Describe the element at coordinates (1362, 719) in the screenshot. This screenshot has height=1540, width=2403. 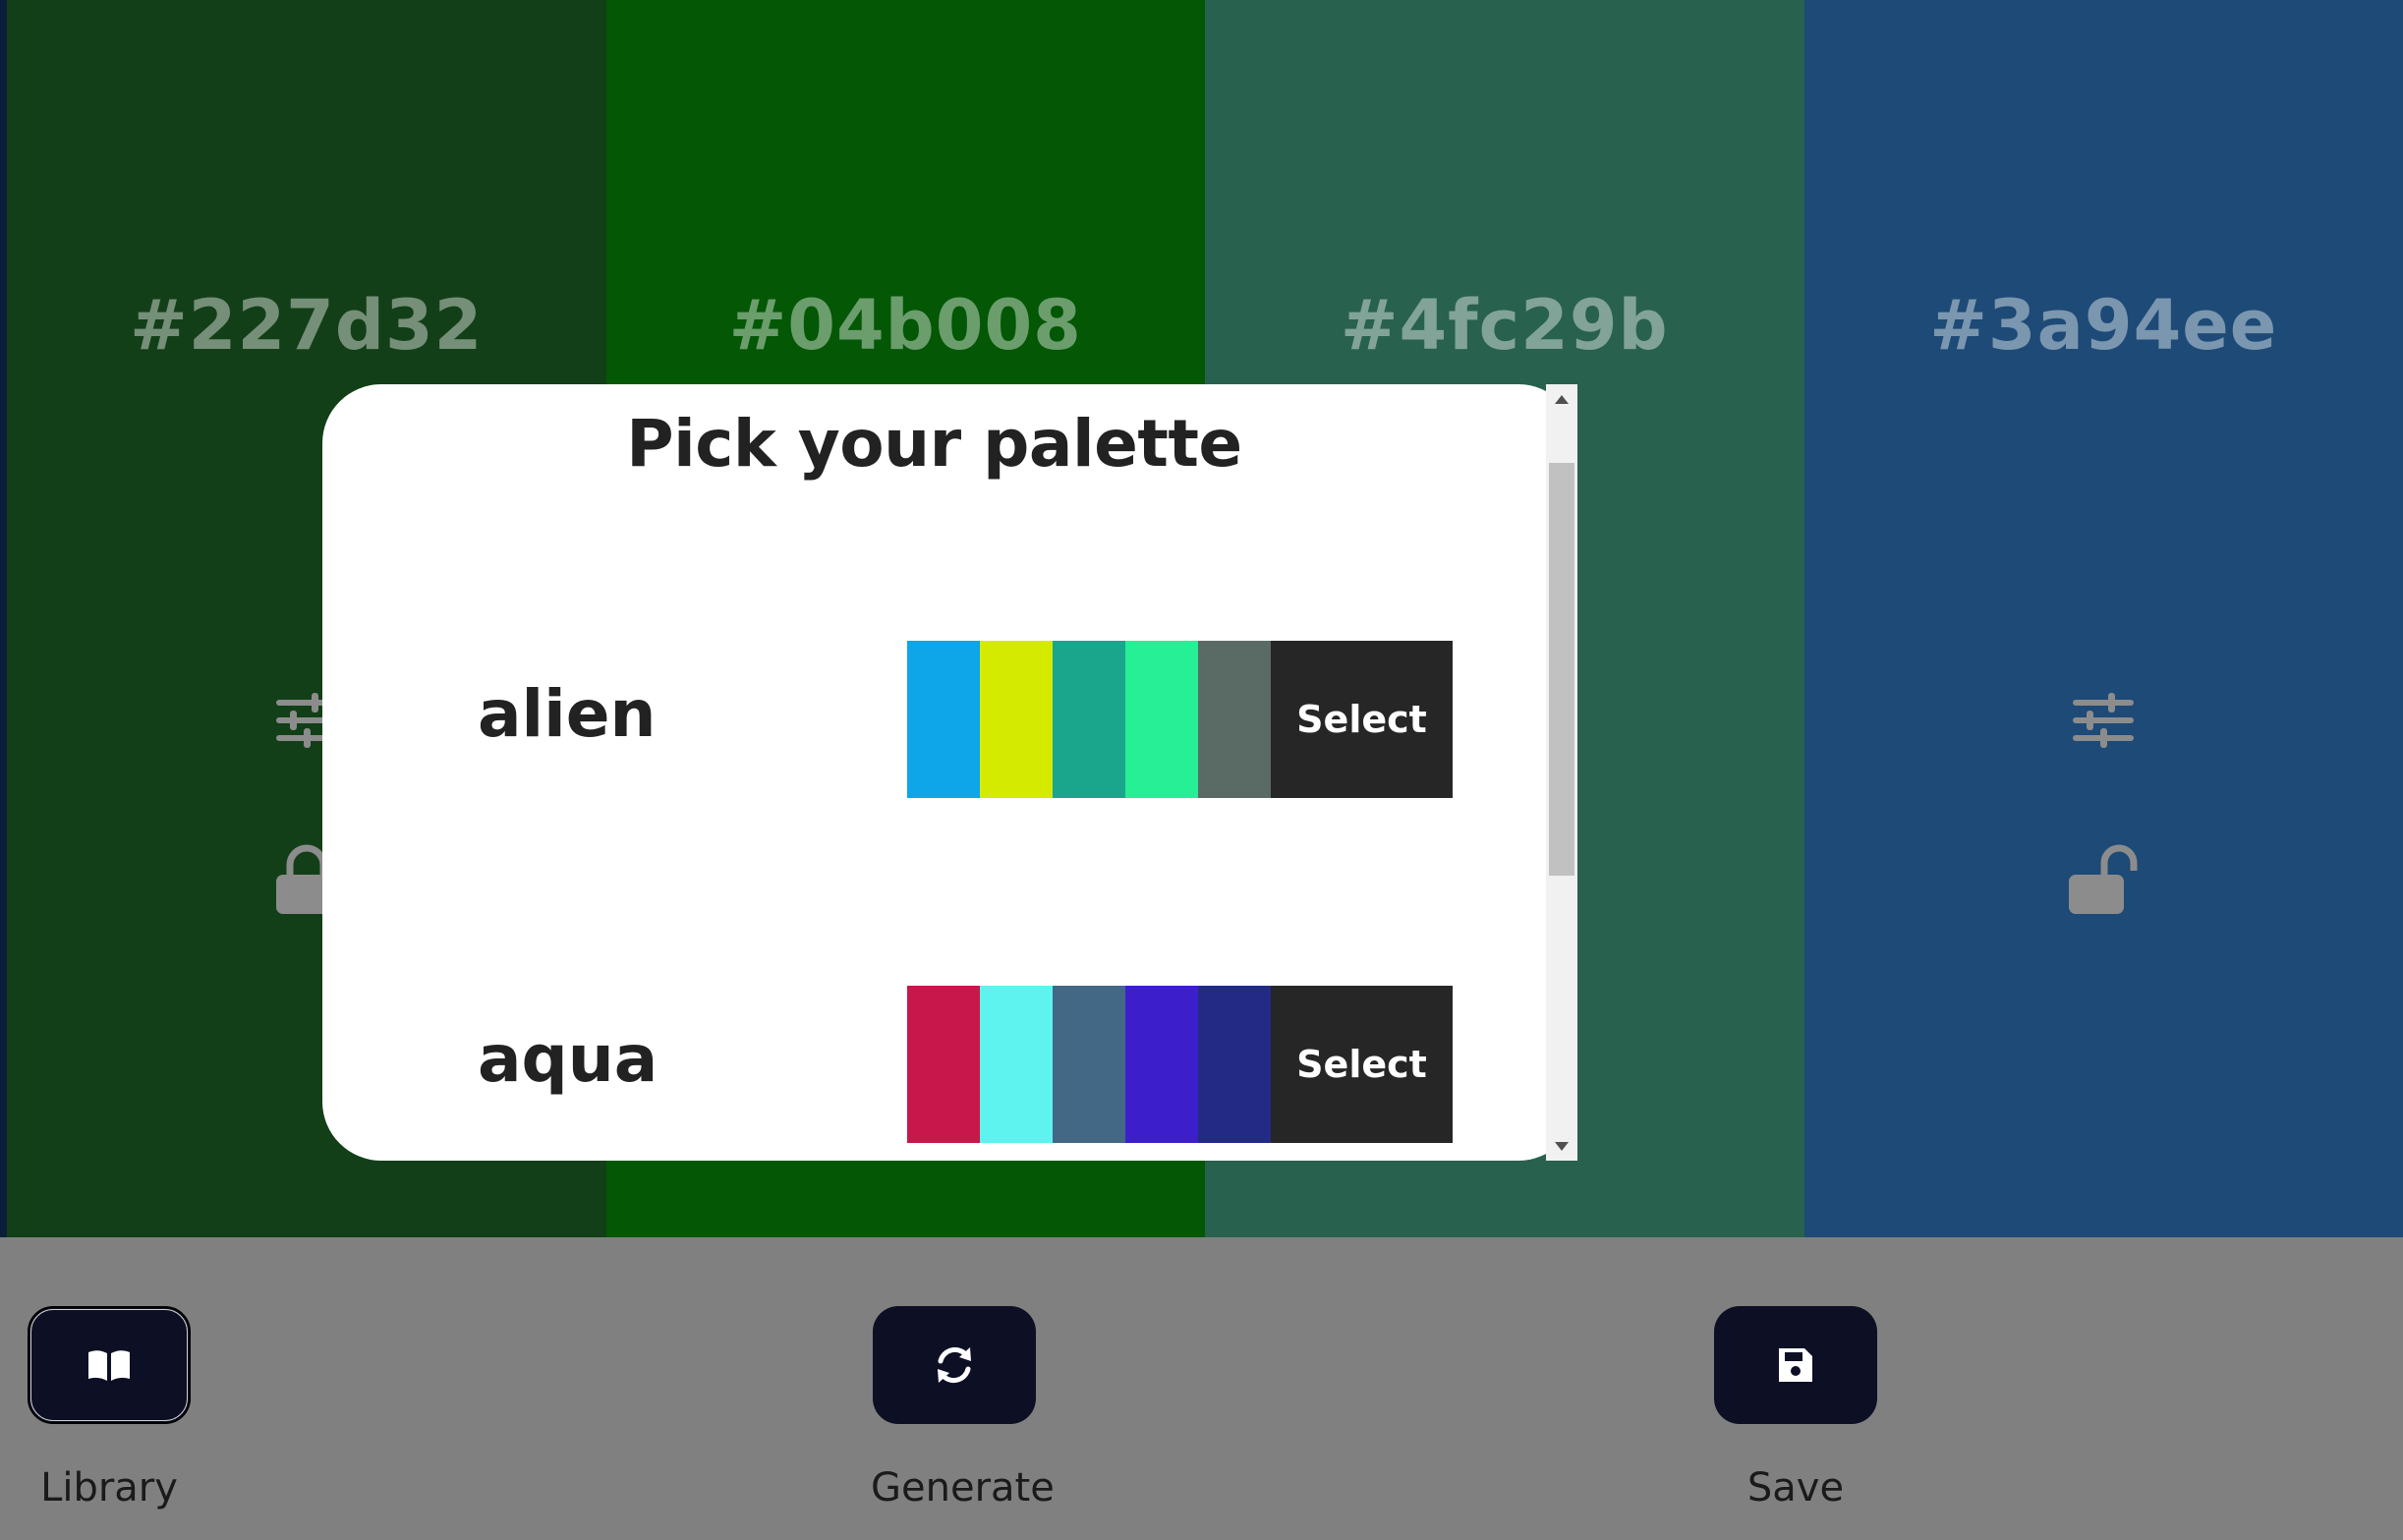
I see `select-alien-button: Select` at that location.